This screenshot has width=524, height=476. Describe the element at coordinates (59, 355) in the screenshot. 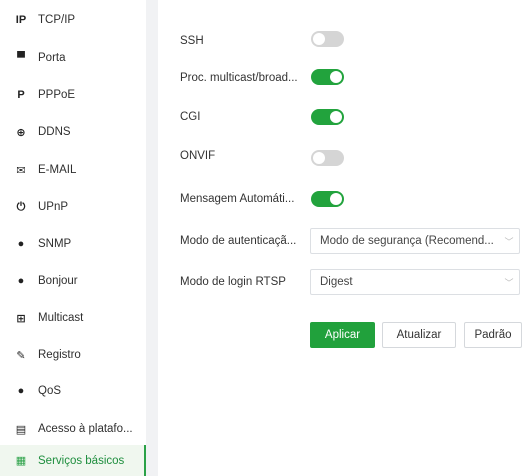

I see `sidebar-item-label: Registro` at that location.